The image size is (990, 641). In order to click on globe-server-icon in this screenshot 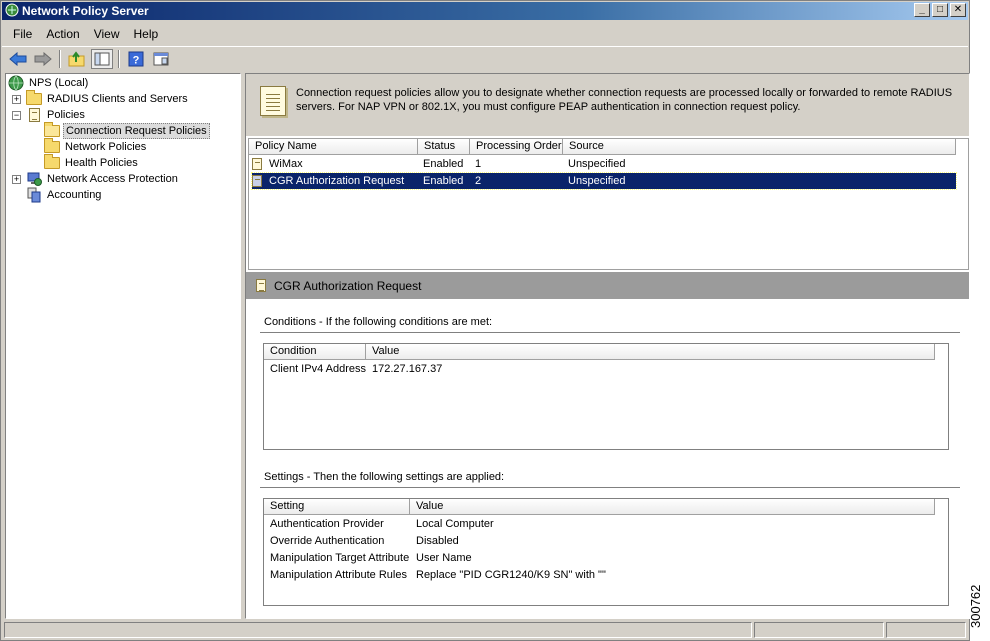, I will do `click(16, 83)`.